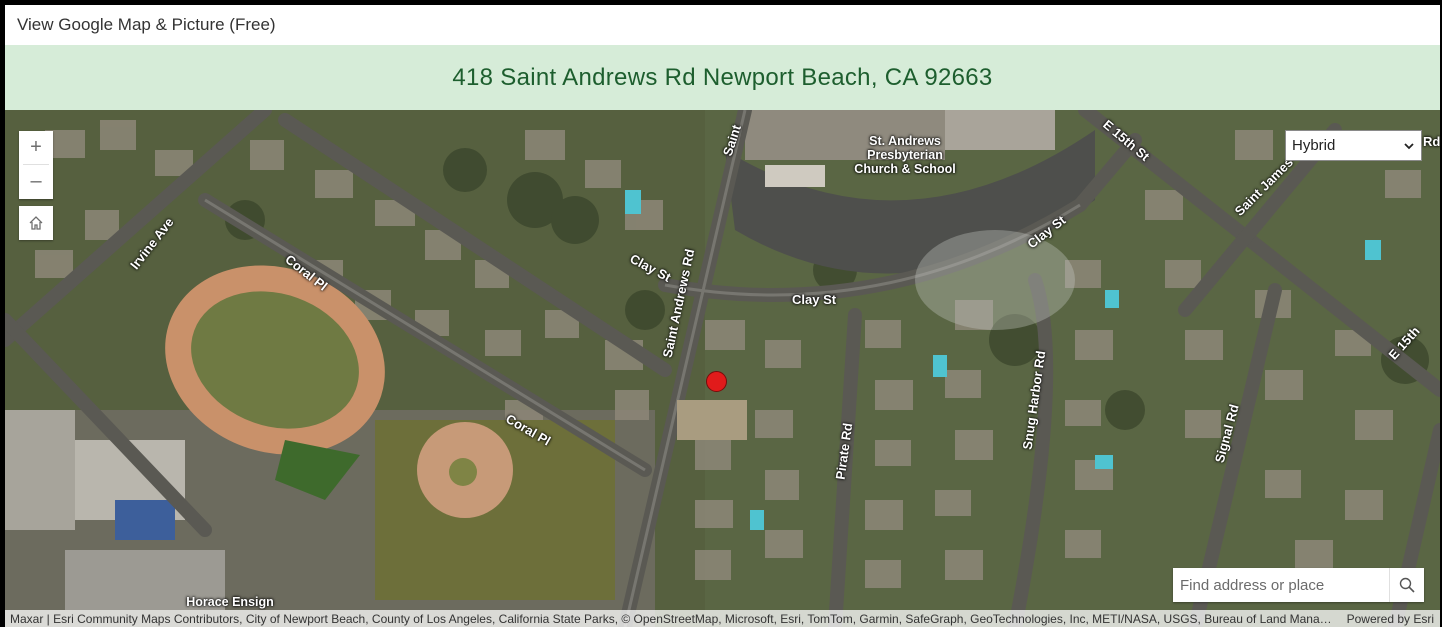 This screenshot has width=1442, height=627. Describe the element at coordinates (1390, 619) in the screenshot. I see `powered-by-esri-link: Powered by Esri` at that location.